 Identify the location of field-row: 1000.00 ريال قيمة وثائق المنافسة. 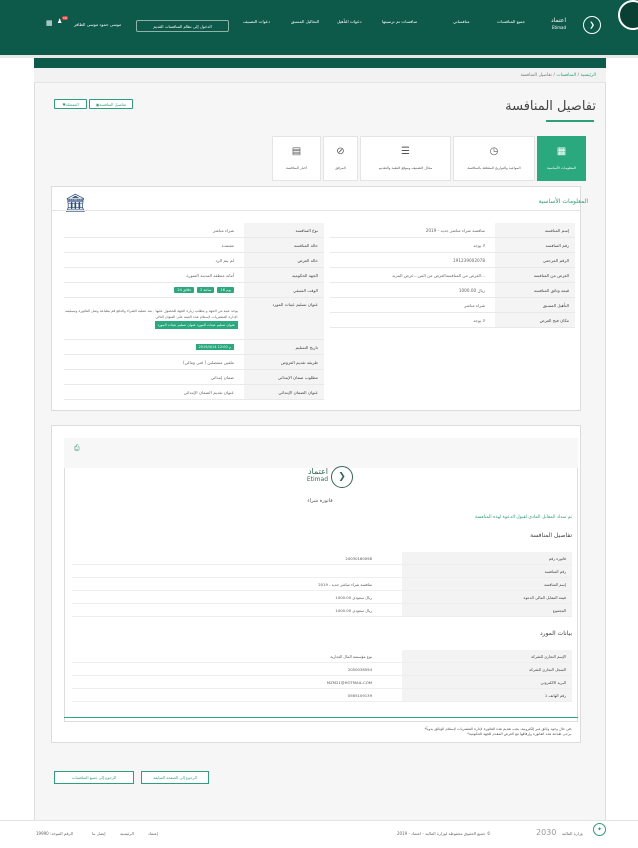
(452, 290).